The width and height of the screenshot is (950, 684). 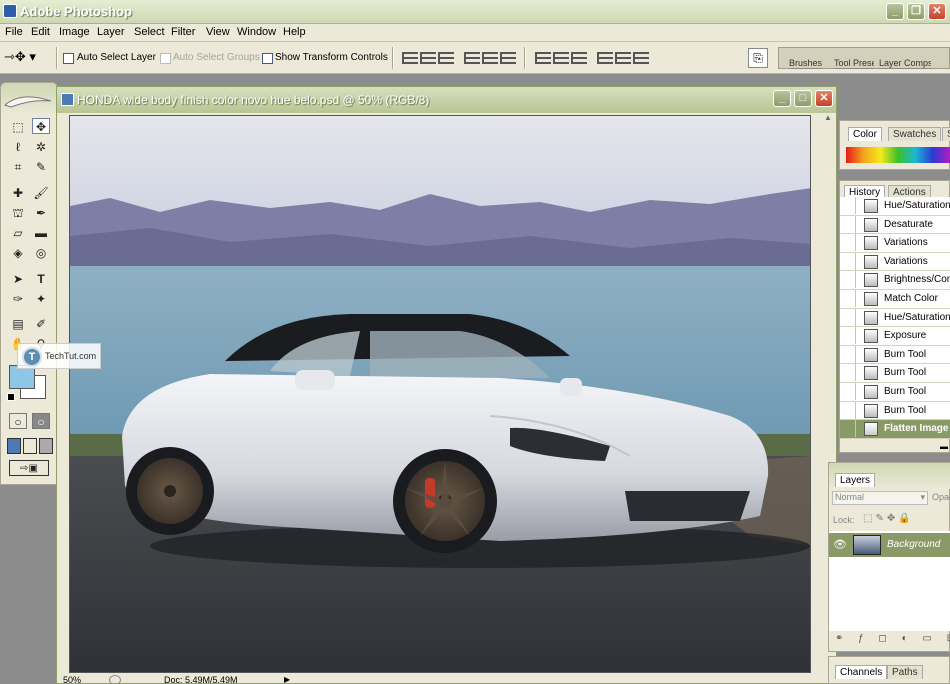 What do you see at coordinates (782, 98) in the screenshot?
I see `doc-minimize-button: _` at bounding box center [782, 98].